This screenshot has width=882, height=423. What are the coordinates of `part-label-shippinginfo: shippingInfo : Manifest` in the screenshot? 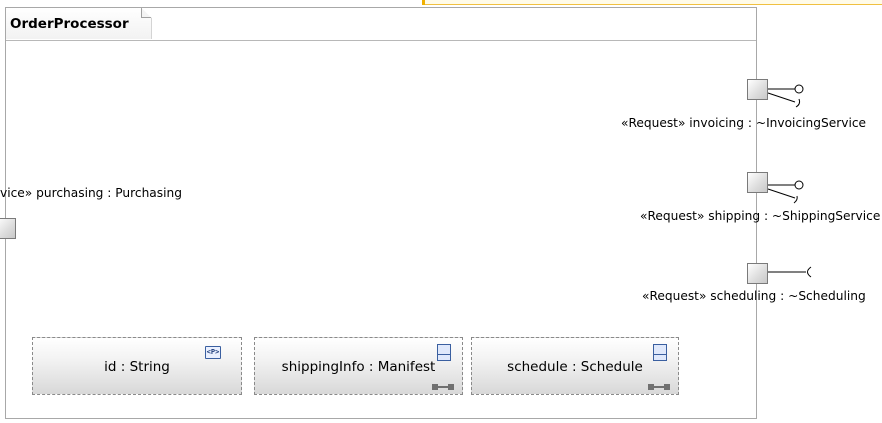 It's located at (358, 367).